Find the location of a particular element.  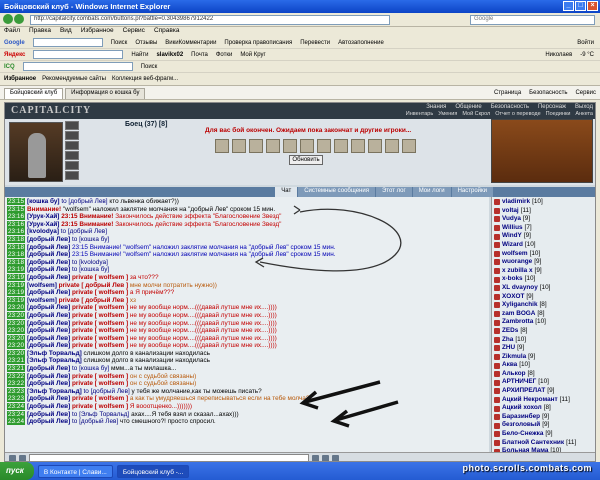

user-name: XOXOT is located at coordinates (513, 297).